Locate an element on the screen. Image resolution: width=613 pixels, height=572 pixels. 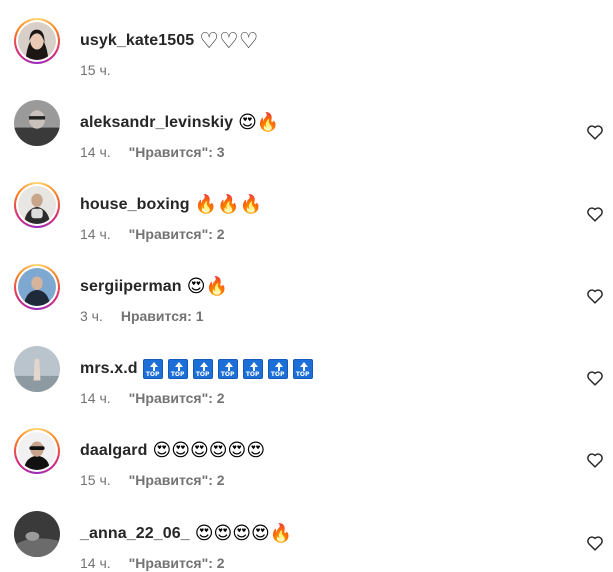
comment-item: sergiiperman 😍🔥 3 ч. Нравится: 1 is located at coordinates (306, 304).